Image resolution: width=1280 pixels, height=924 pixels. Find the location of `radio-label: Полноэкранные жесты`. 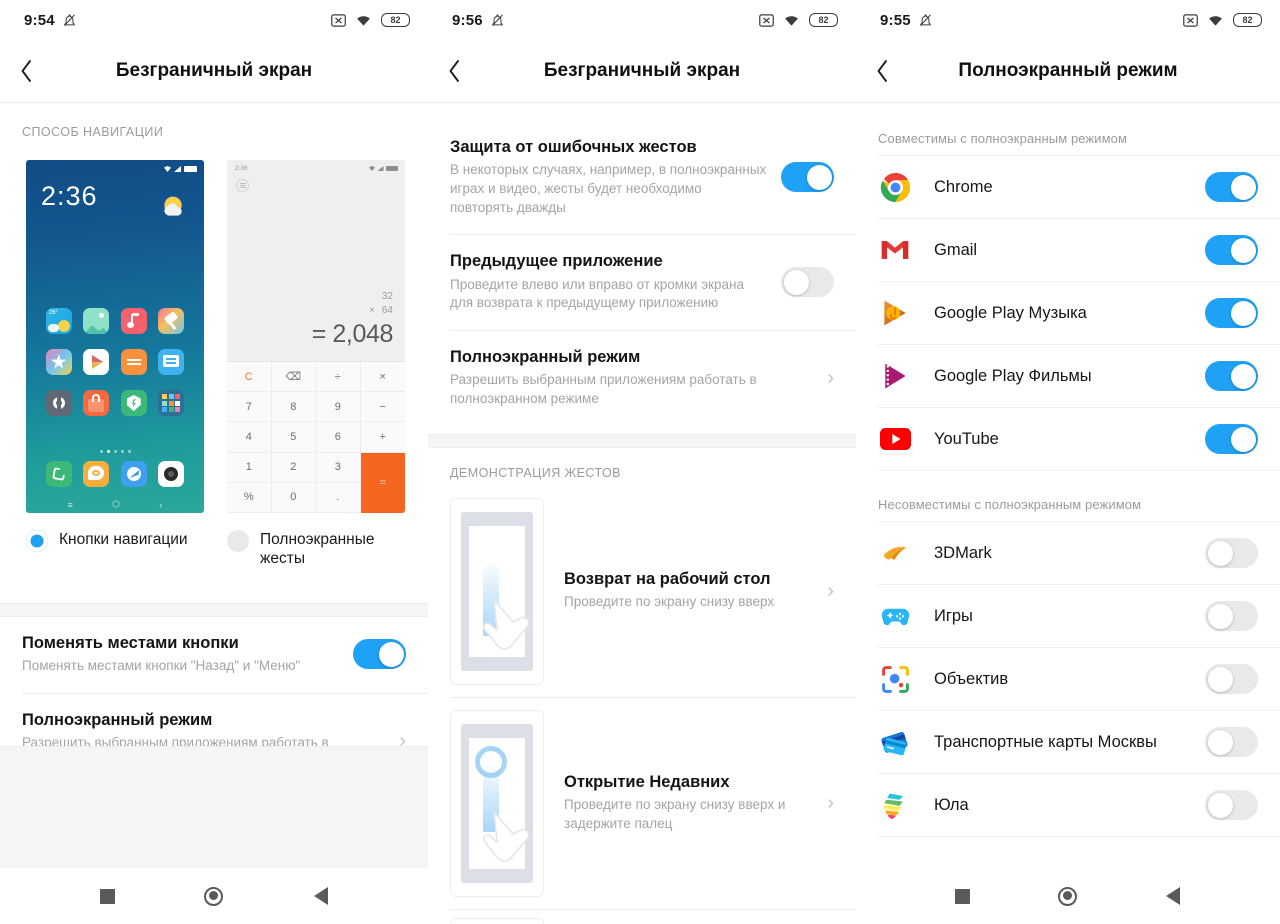

radio-label: Полноэкранные жесты is located at coordinates (317, 549).